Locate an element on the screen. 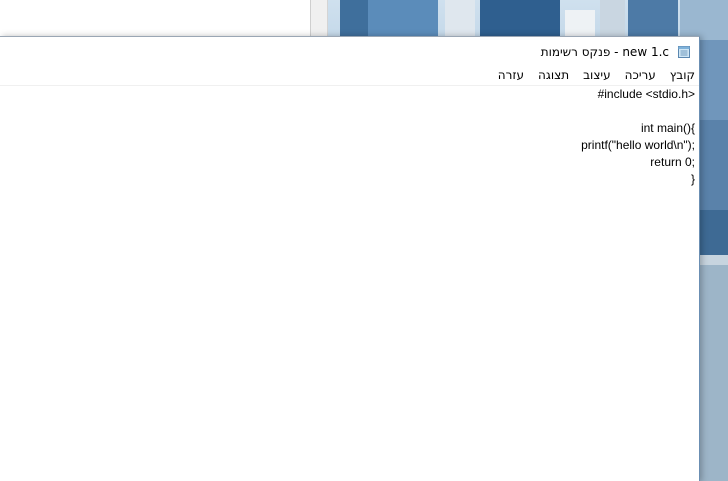 Image resolution: width=728 pixels, height=481 pixels. code-line: return 0; is located at coordinates (669, 162).